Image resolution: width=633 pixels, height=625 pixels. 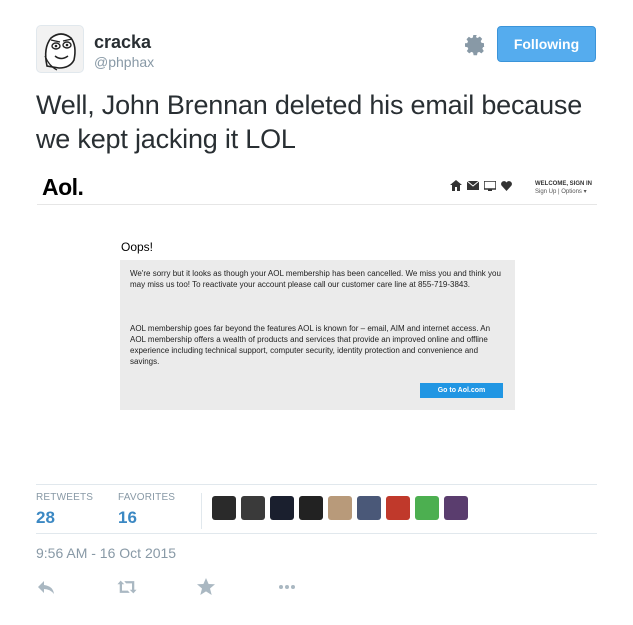 What do you see at coordinates (561, 192) in the screenshot?
I see `aol-signup-options: Sign Up | Options ▾` at bounding box center [561, 192].